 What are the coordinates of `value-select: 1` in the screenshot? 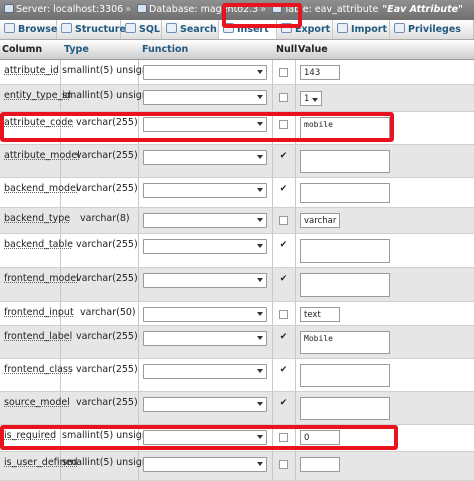 It's located at (311, 98).